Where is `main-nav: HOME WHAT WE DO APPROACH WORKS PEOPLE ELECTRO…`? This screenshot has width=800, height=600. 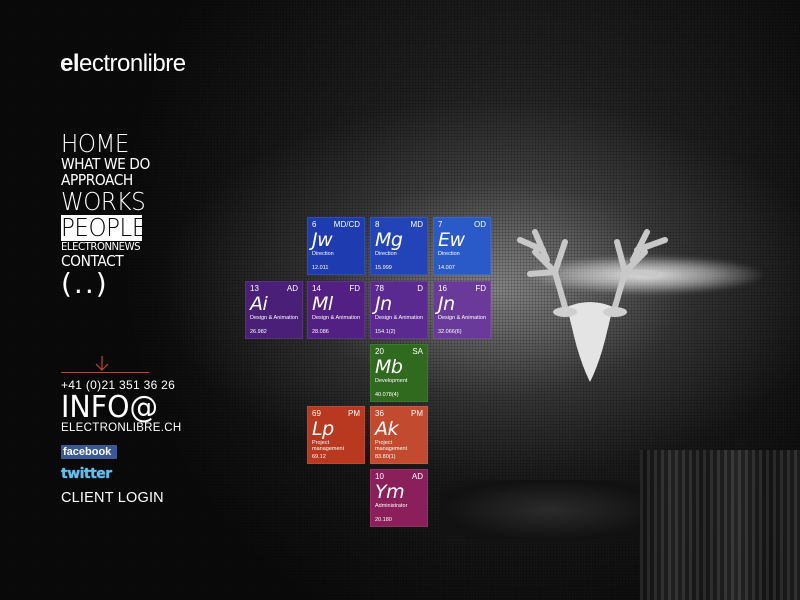 main-nav: HOME WHAT WE DO APPROACH WORKS PEOPLE ELECTRO… is located at coordinates (111, 217).